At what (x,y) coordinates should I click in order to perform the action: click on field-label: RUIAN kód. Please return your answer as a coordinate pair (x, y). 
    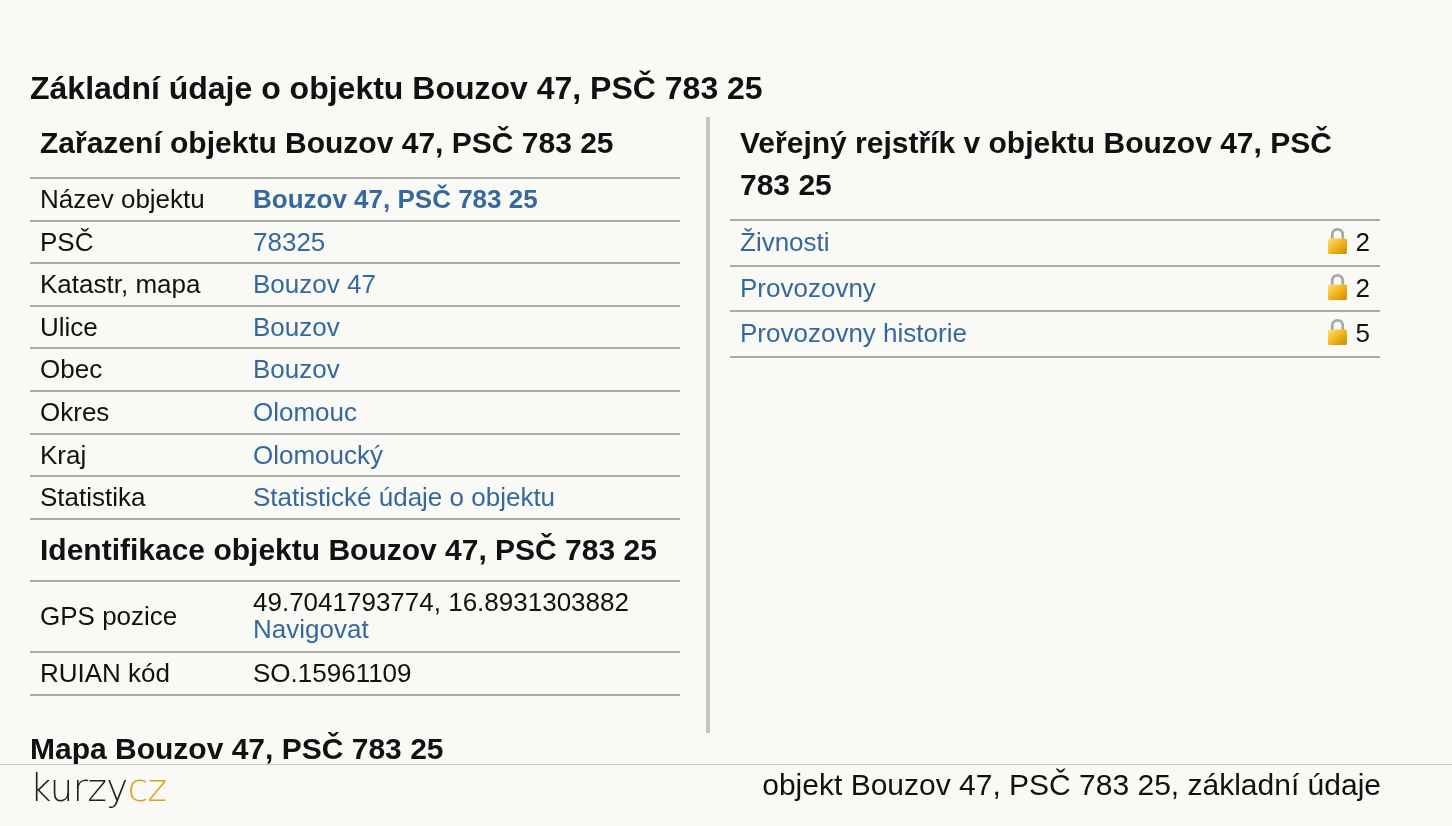
    Looking at the image, I should click on (136, 673).